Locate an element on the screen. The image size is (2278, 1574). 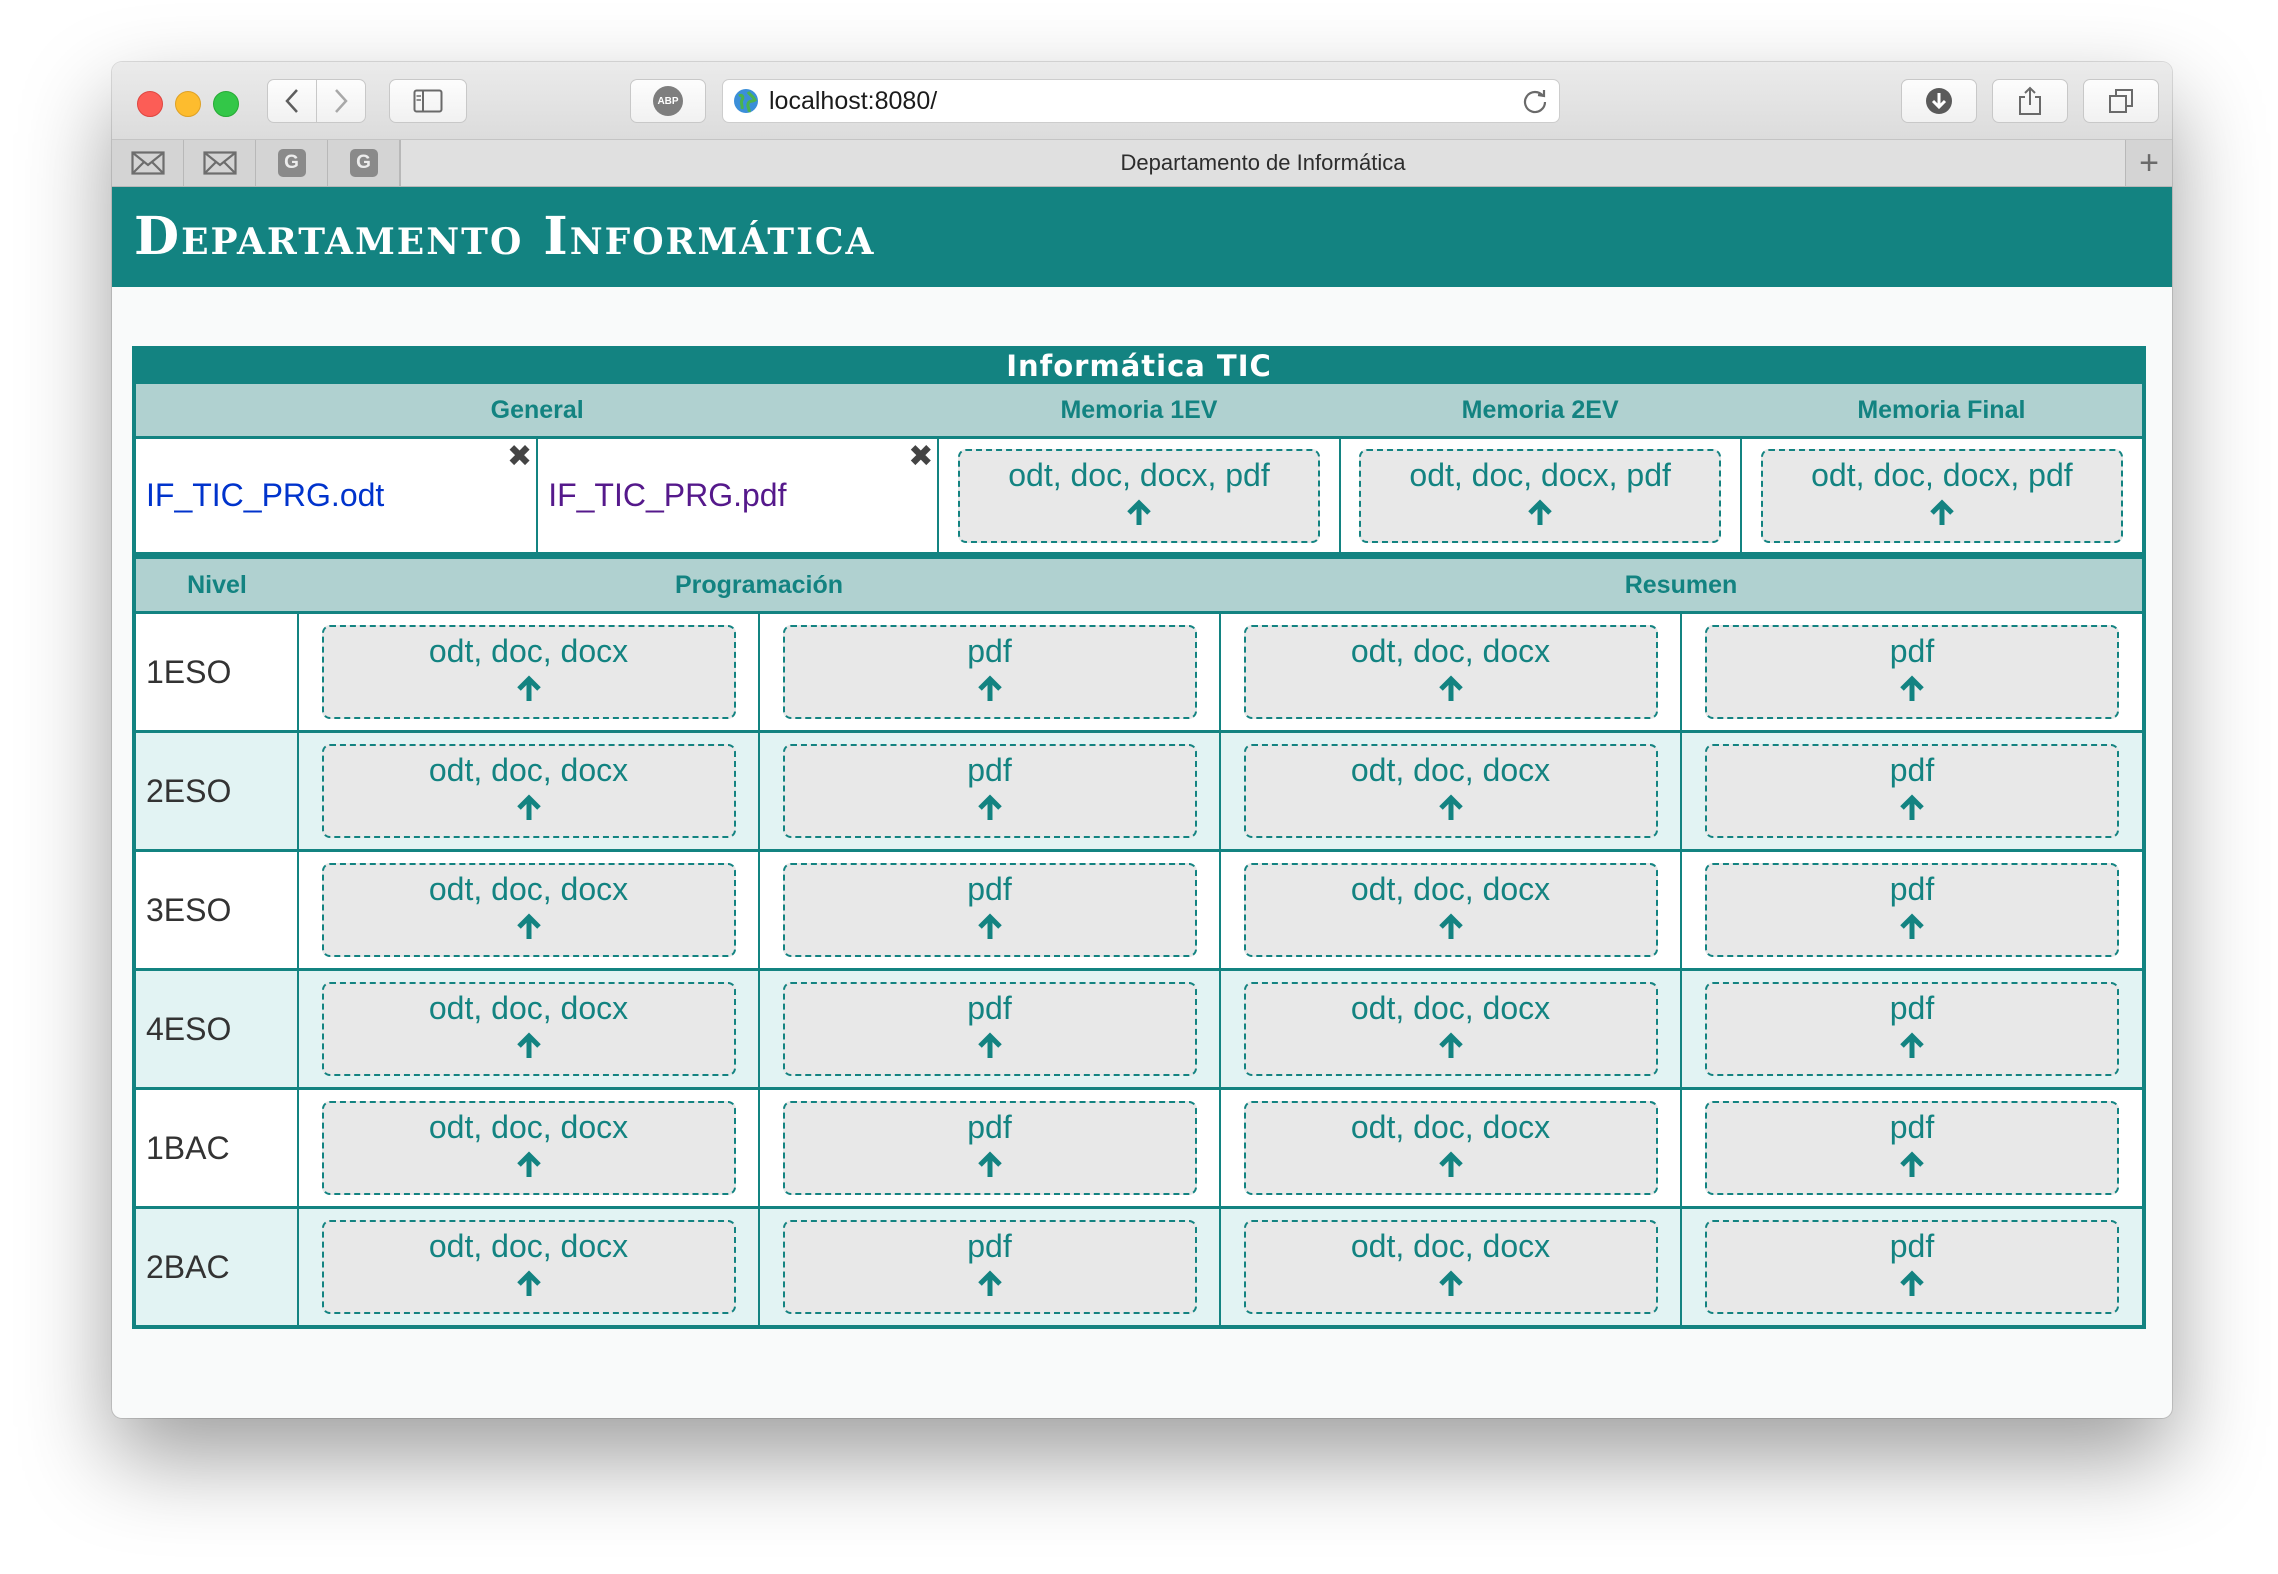
browser-toolbar: ABP localhost:8080/ is located at coordinates (1142, 101).